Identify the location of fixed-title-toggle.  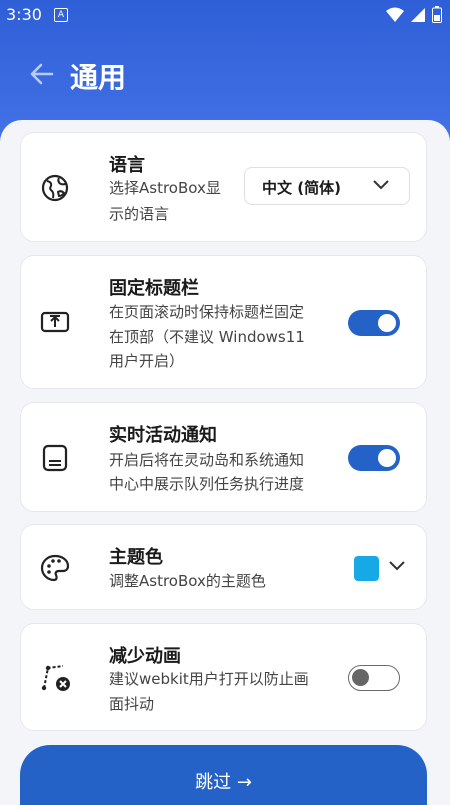
(374, 323).